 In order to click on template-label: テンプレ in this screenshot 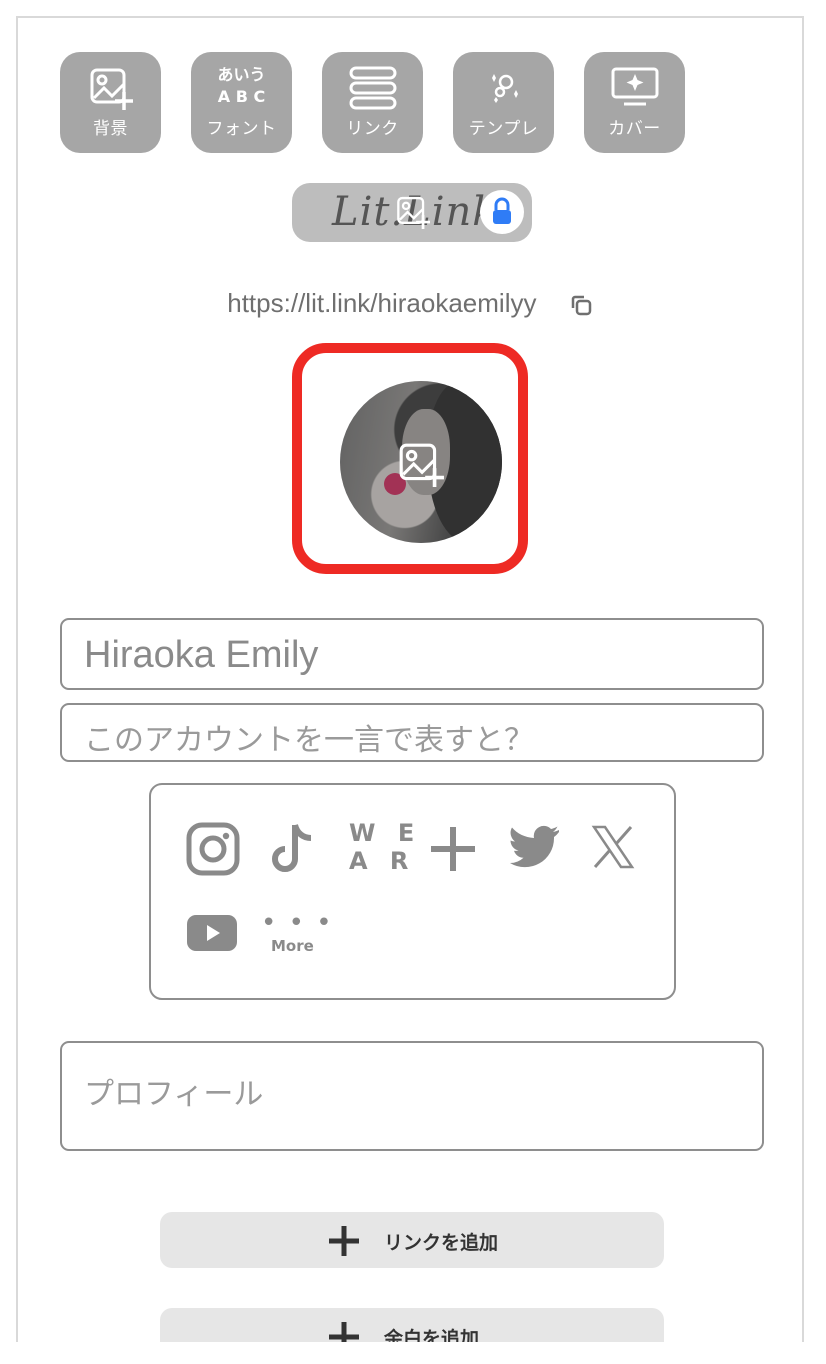, I will do `click(503, 129)`.